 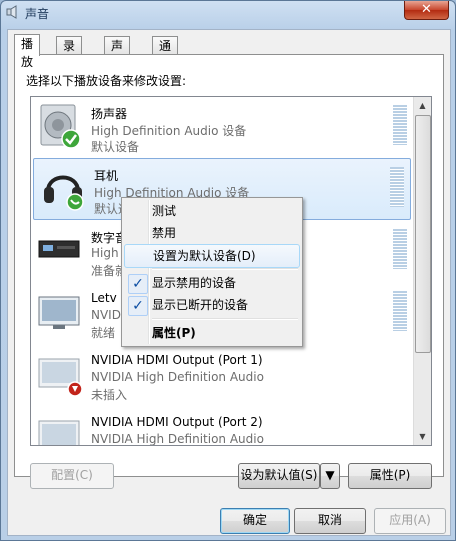 What do you see at coordinates (212, 233) in the screenshot?
I see `menu-item-disable: 禁用` at bounding box center [212, 233].